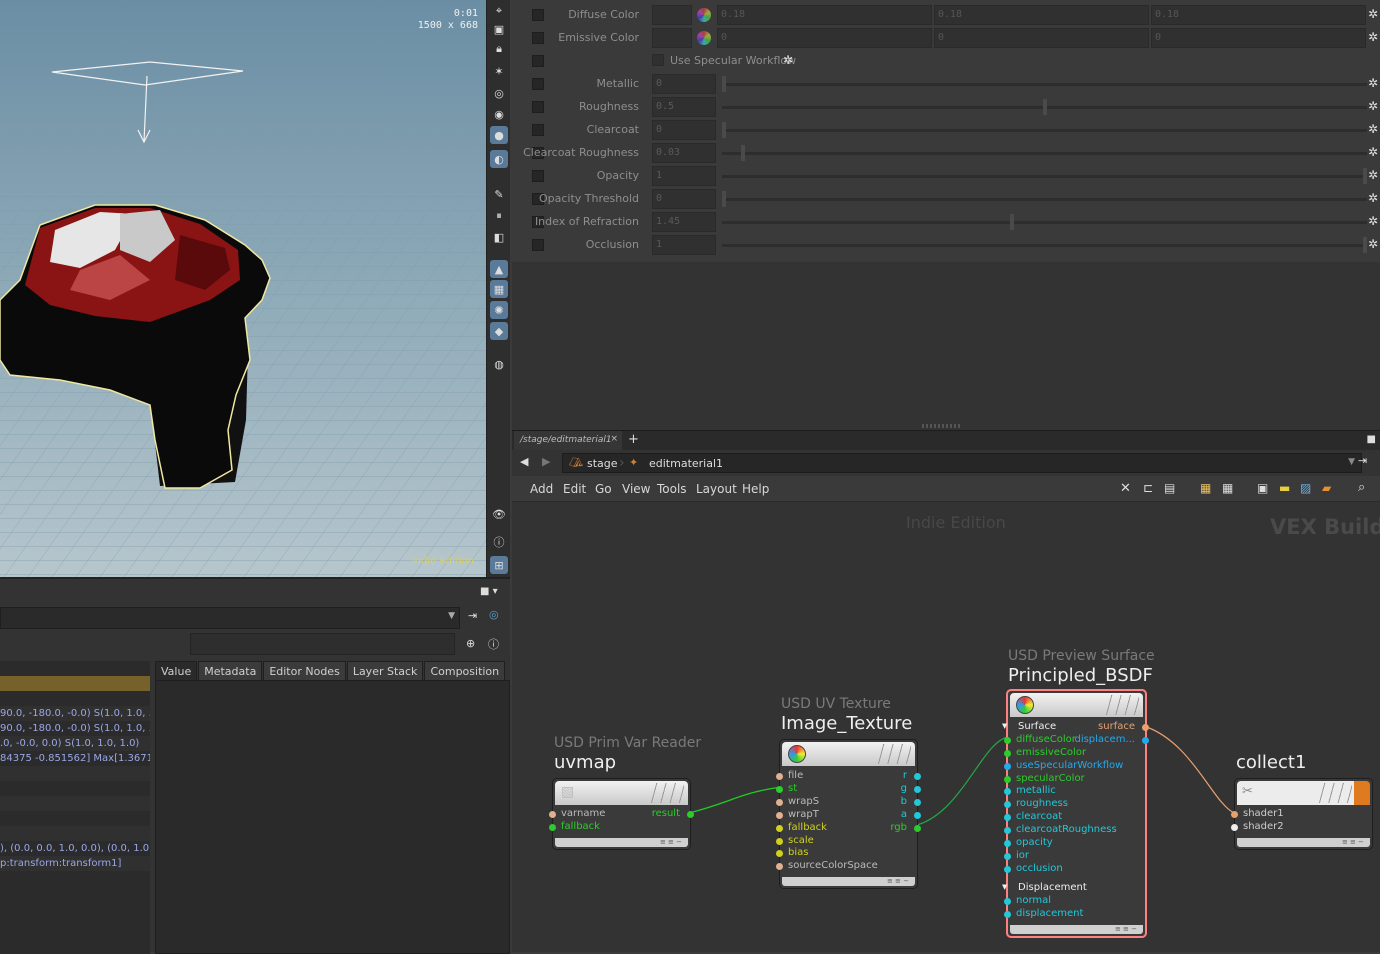  I want to click on port-wrapT-dot, so click(779, 815).